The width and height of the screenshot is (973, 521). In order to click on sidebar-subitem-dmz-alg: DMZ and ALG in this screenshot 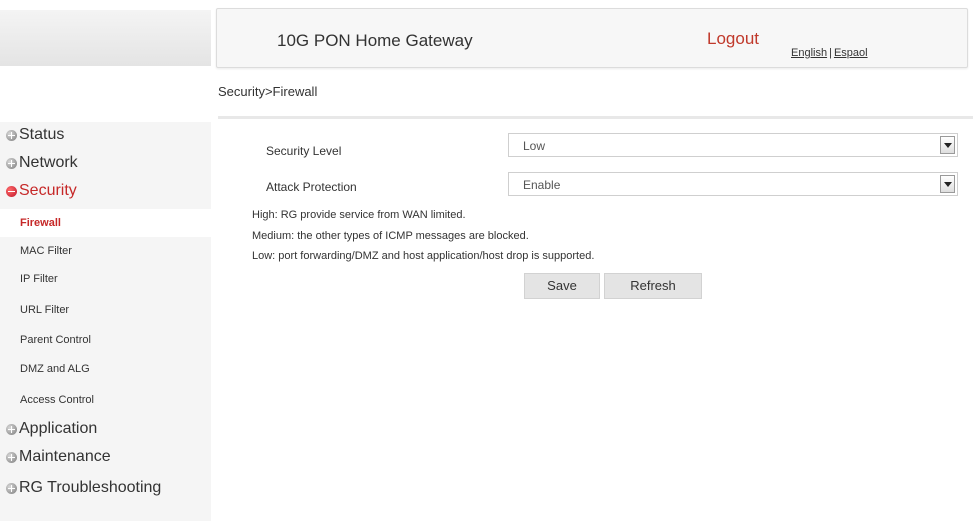, I will do `click(105, 369)`.